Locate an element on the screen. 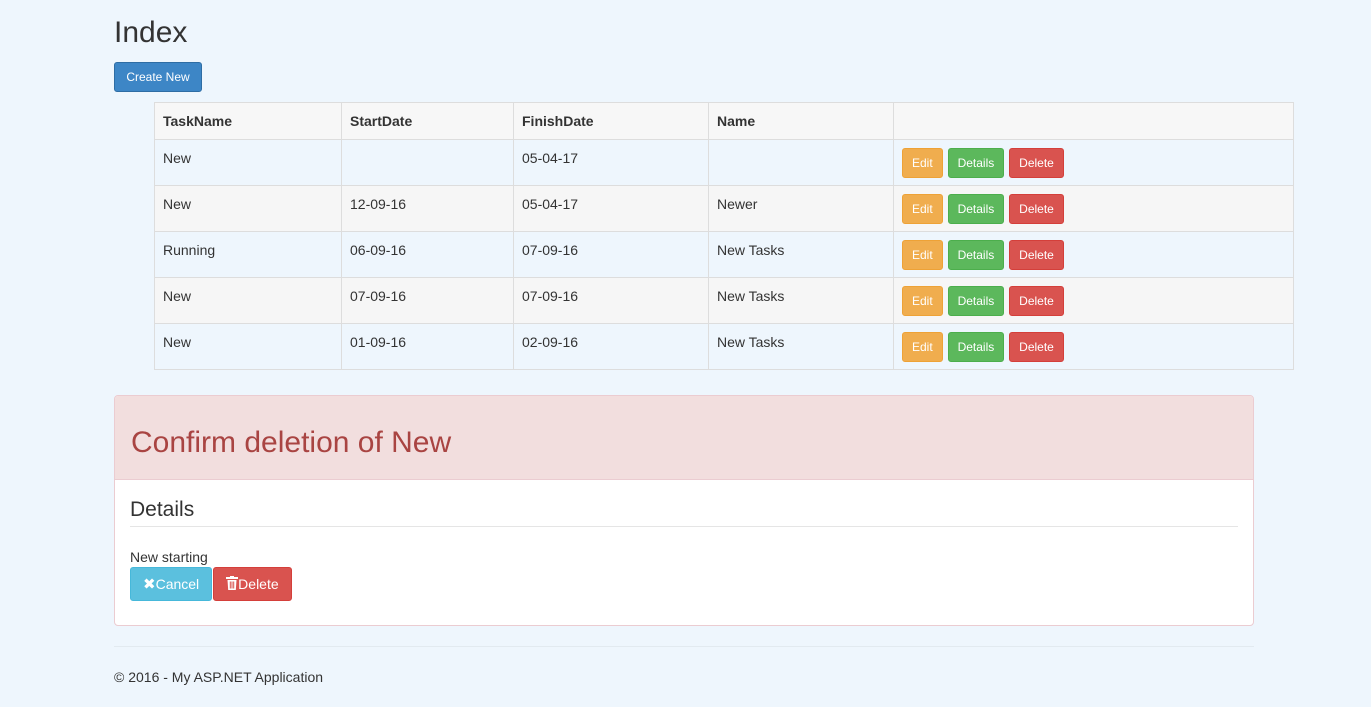 The width and height of the screenshot is (1371, 707). cell-start-date is located at coordinates (427, 162).